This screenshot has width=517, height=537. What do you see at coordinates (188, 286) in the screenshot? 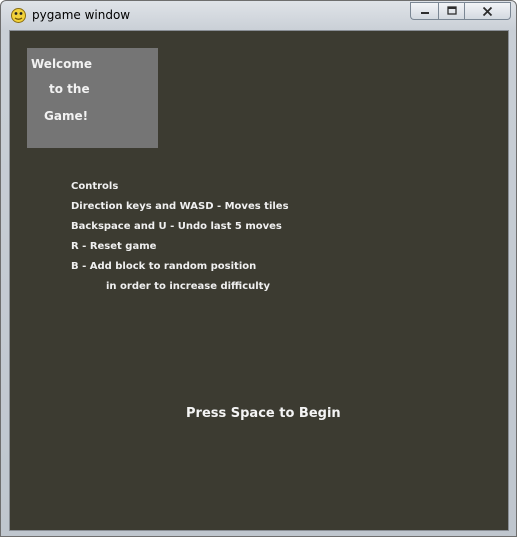
I see `control-item: in order to increase difficulty` at bounding box center [188, 286].